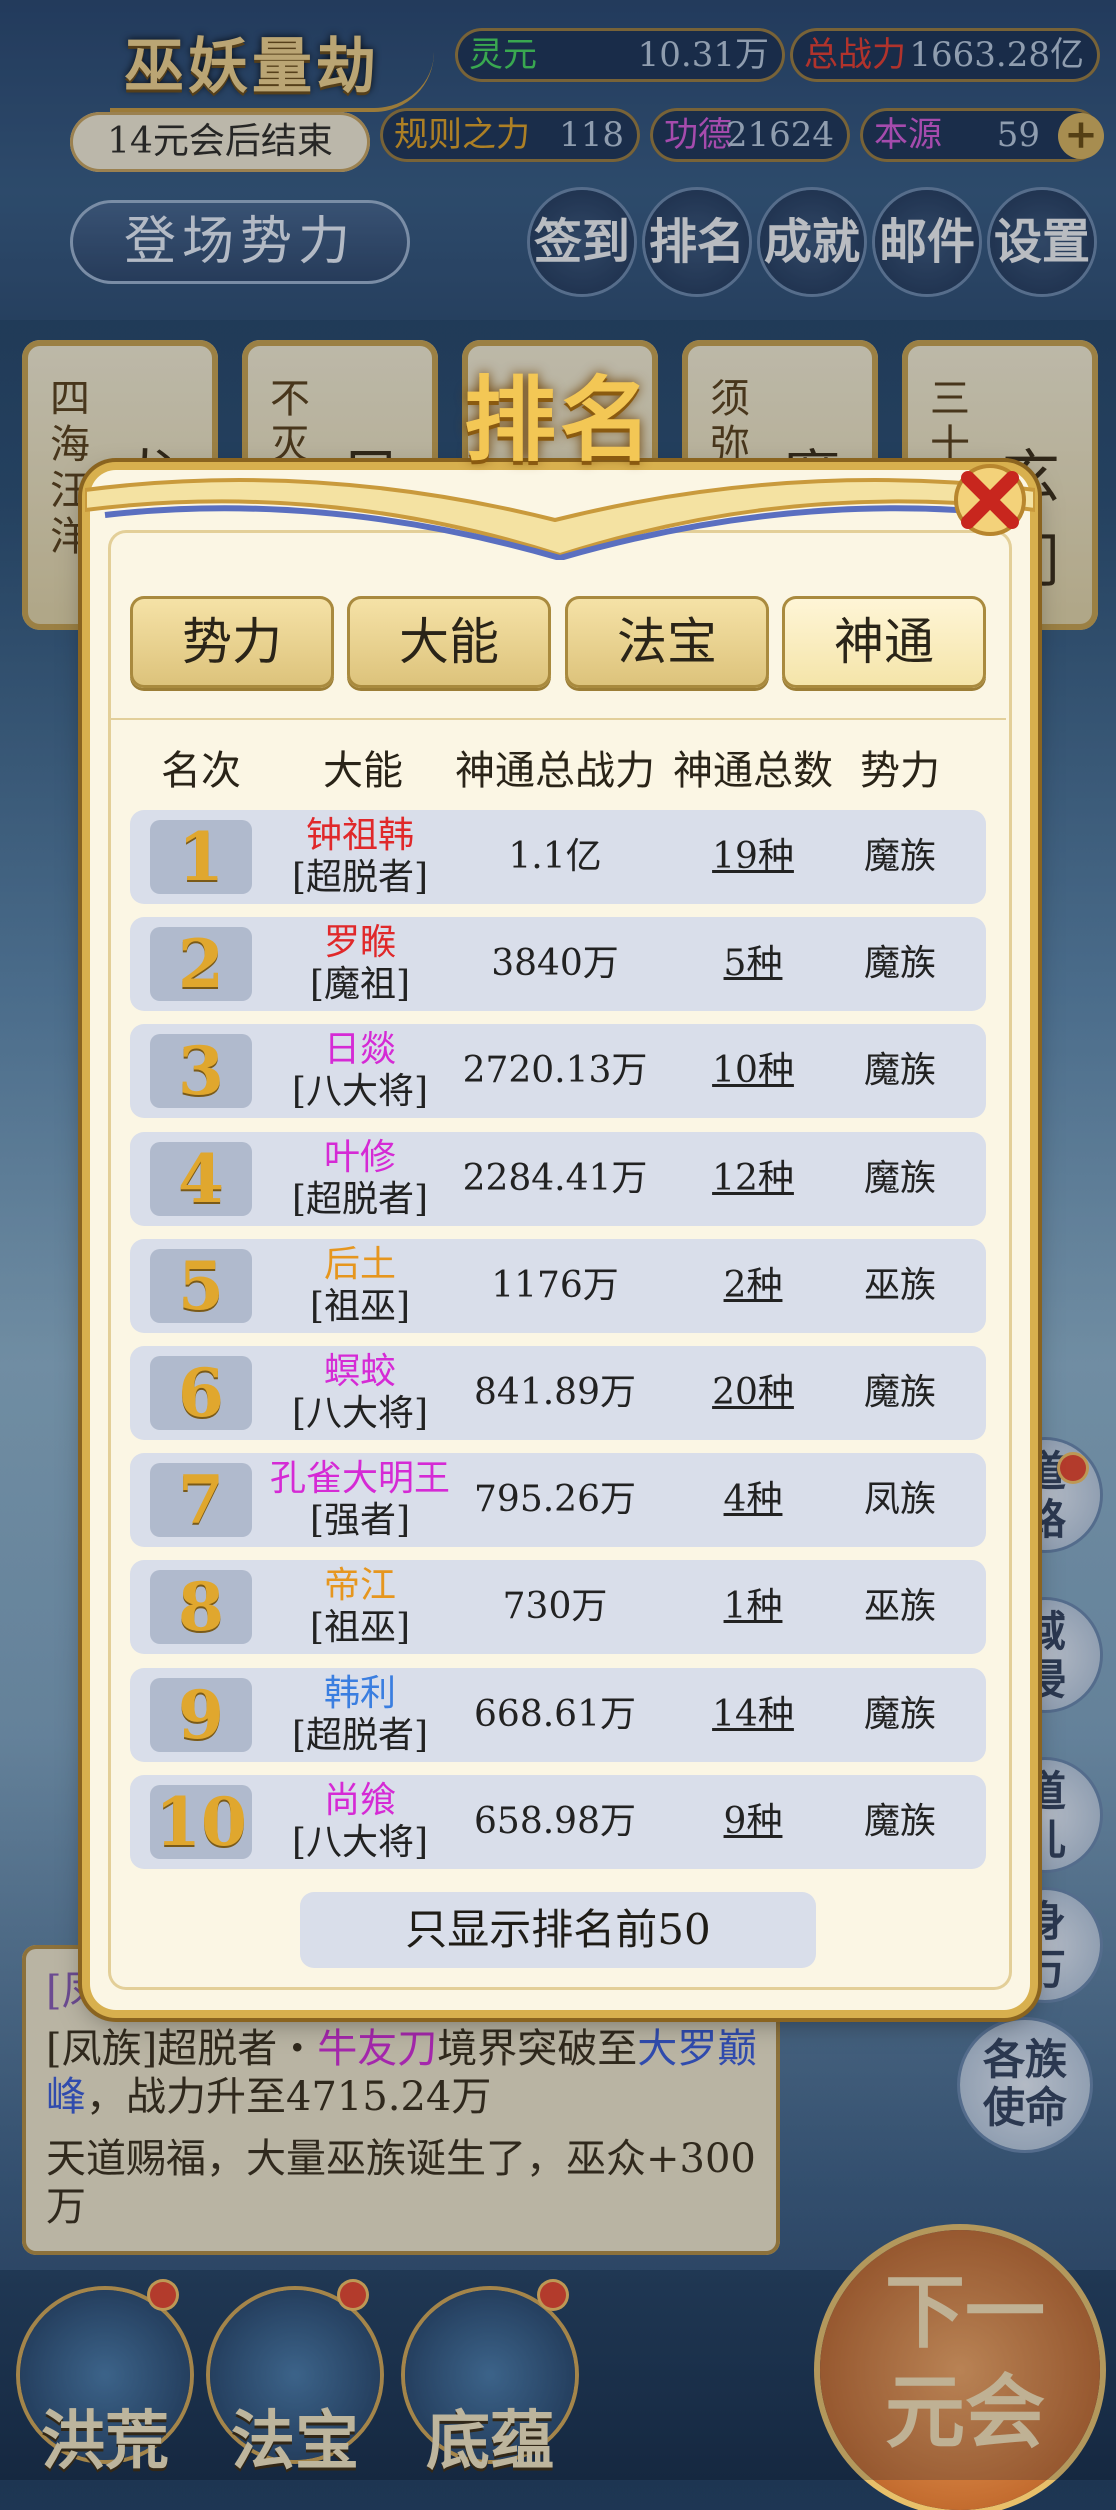 This screenshot has height=2510, width=1116. Describe the element at coordinates (201, 1393) in the screenshot. I see `rank-badge: 6` at that location.